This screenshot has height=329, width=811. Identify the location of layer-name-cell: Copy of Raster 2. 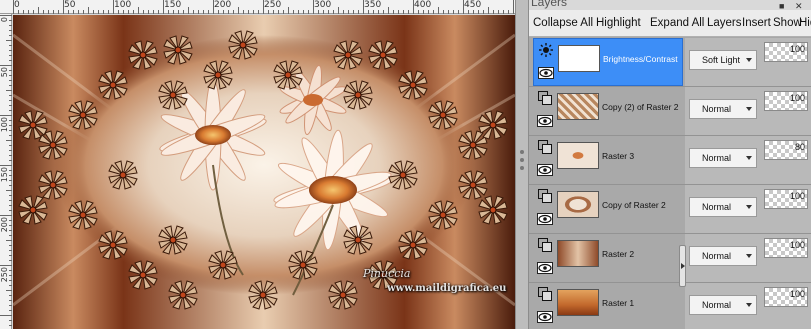
(608, 209).